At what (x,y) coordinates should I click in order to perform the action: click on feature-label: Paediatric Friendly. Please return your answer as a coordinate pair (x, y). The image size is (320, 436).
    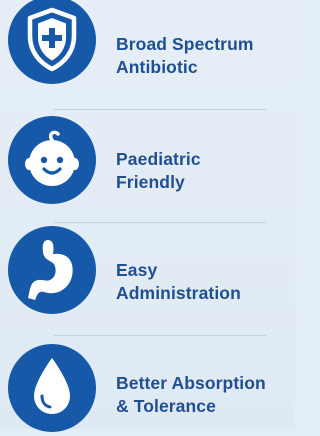
    Looking at the image, I should click on (158, 171).